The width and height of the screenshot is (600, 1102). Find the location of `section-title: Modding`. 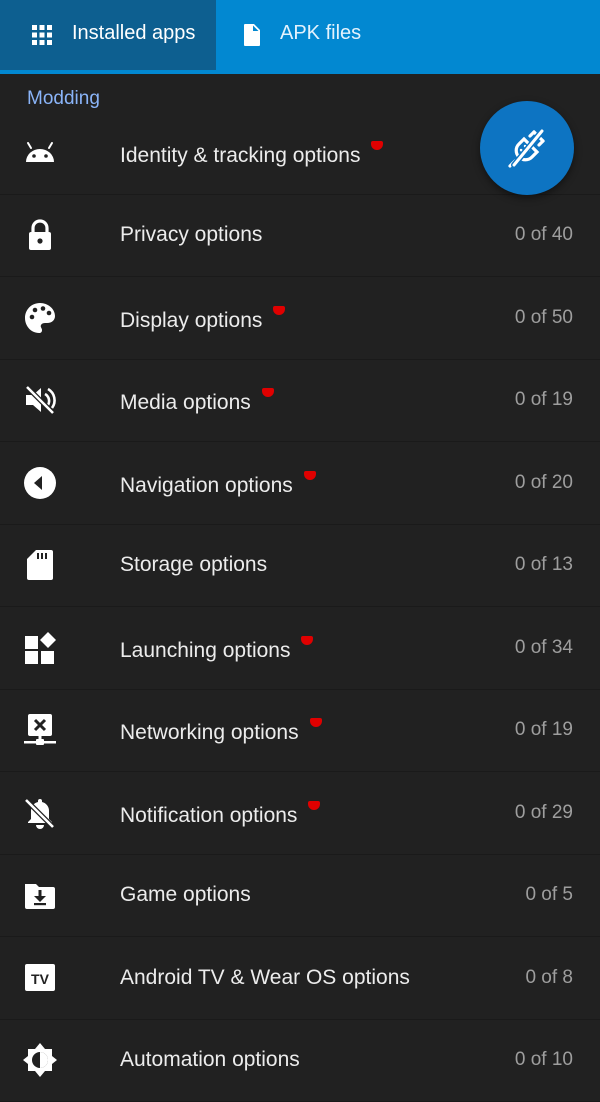

section-title: Modding is located at coordinates (63, 98).